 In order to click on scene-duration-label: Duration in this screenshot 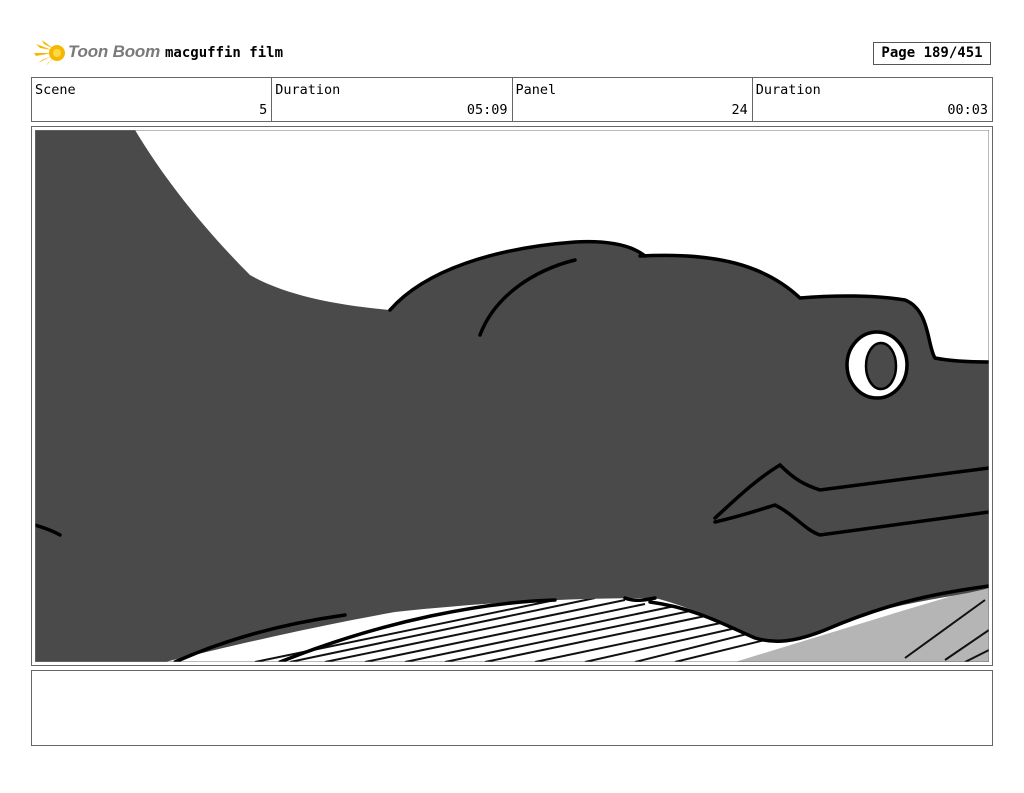, I will do `click(308, 90)`.